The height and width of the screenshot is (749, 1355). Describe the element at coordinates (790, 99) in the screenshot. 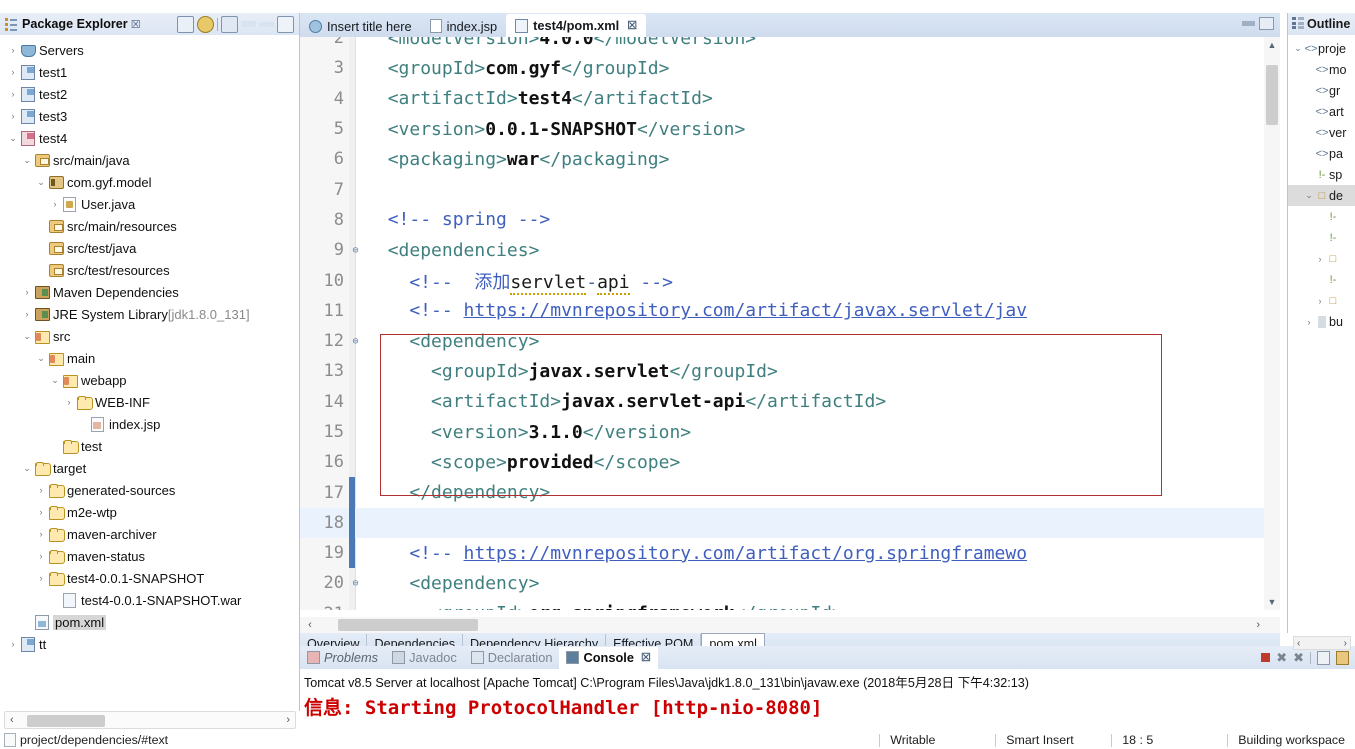

I see `code-line-4: 4 <artifactId>test4</artifactId>` at that location.